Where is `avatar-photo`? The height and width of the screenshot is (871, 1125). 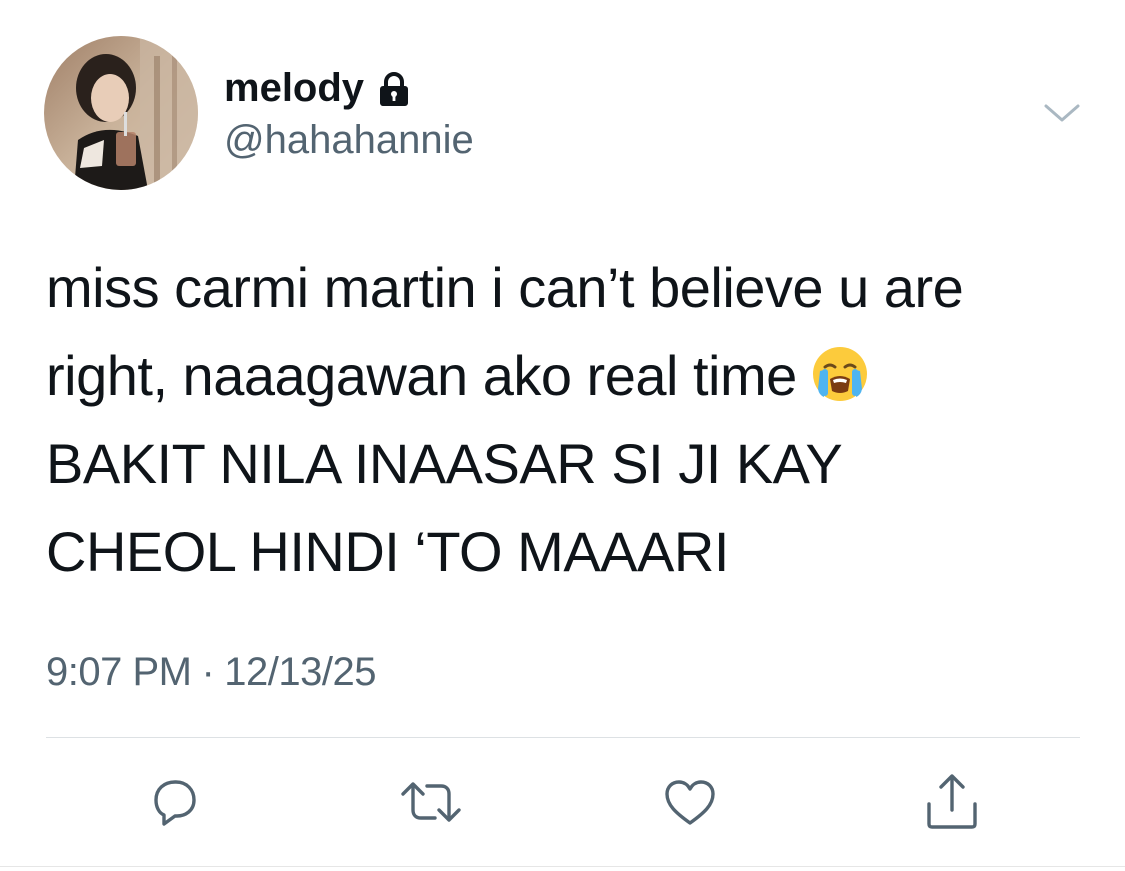
avatar-photo is located at coordinates (121, 113).